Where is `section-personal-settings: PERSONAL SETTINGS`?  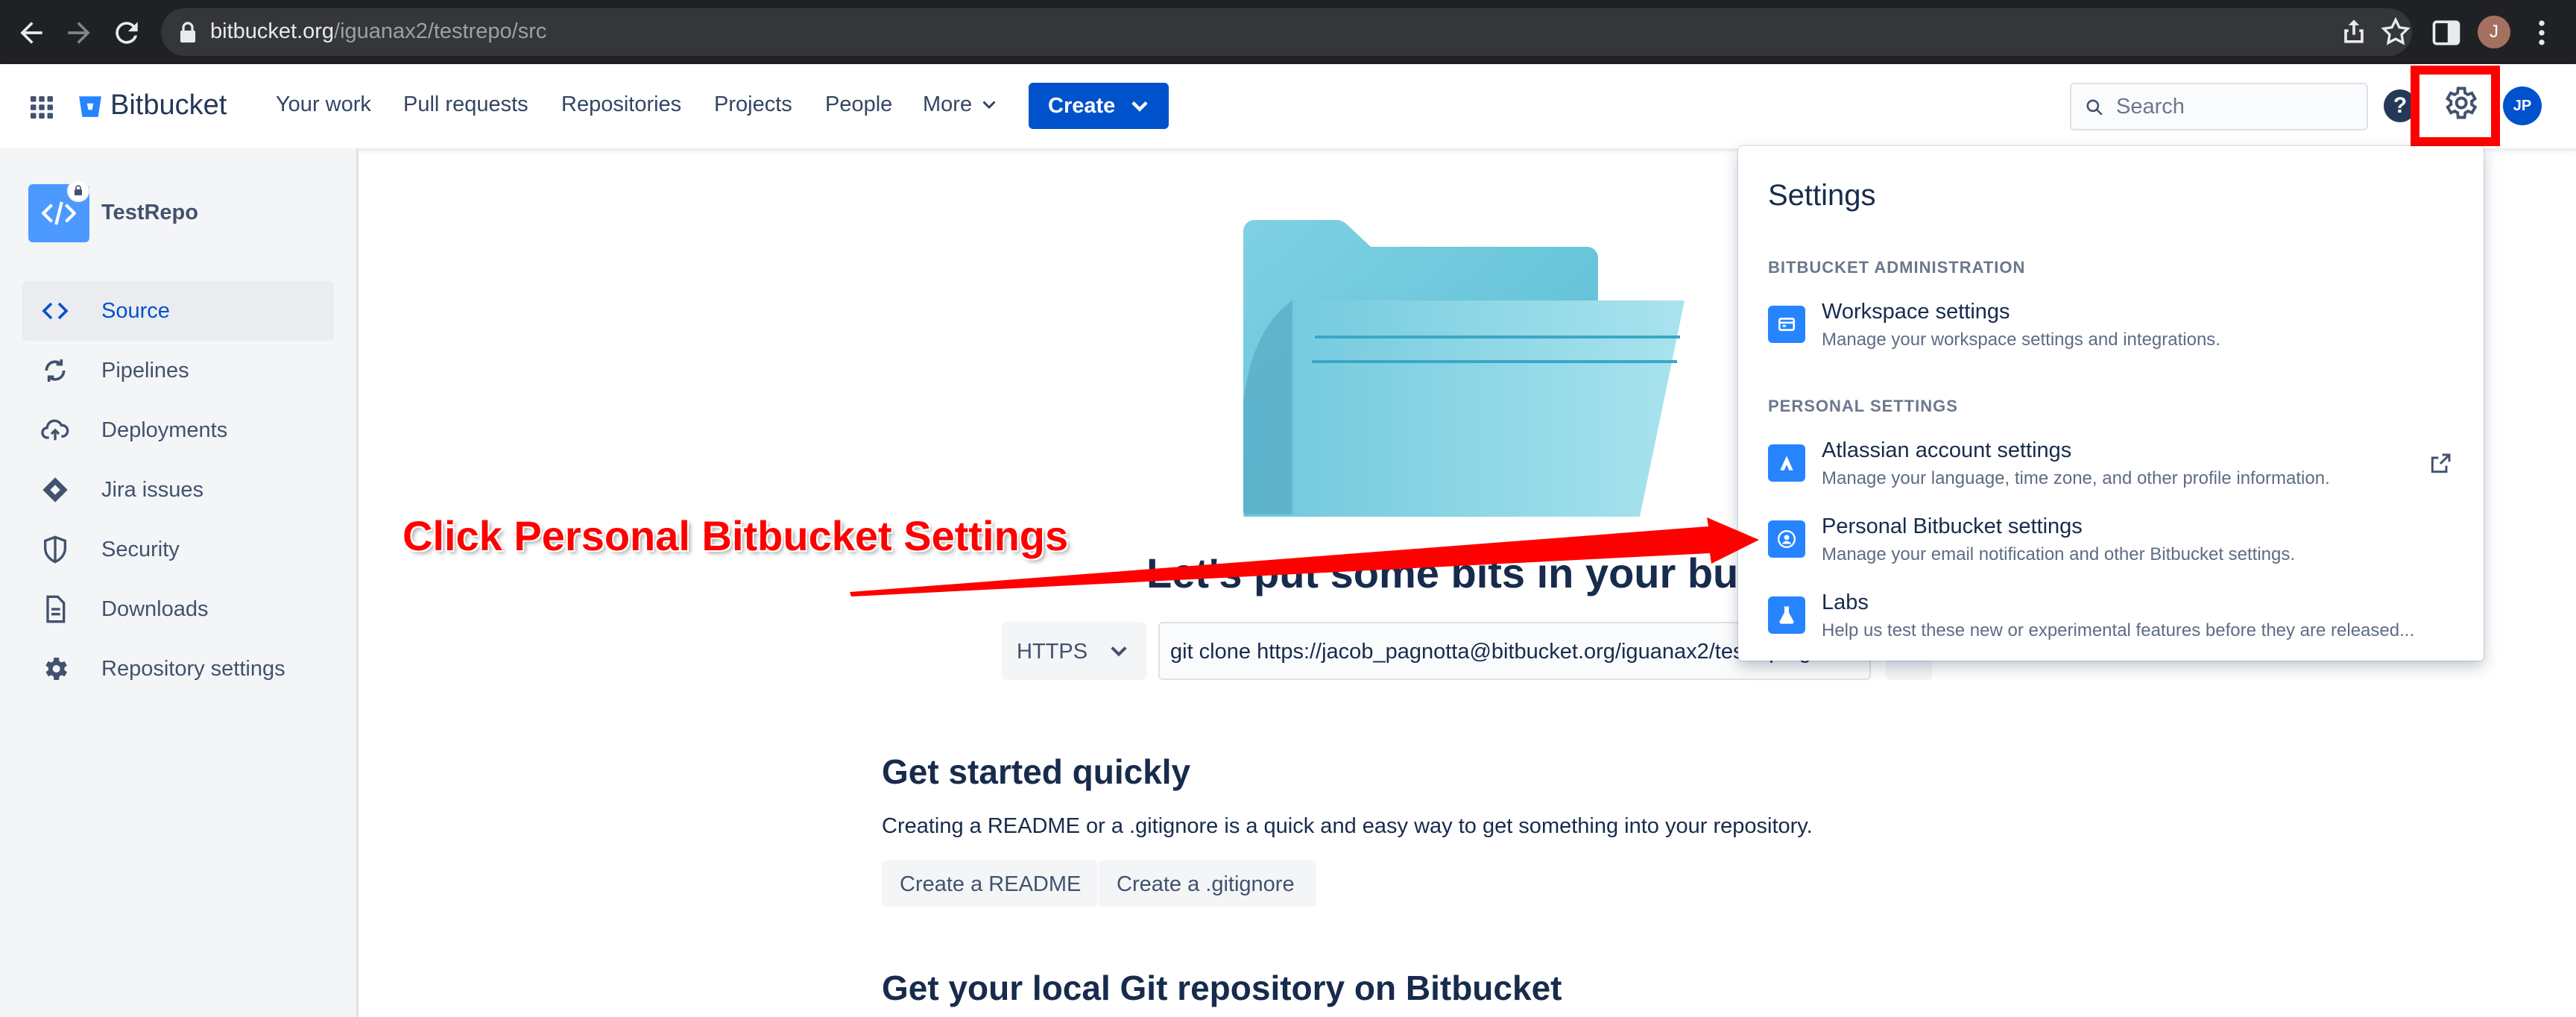
section-personal-settings: PERSONAL SETTINGS is located at coordinates (1863, 406).